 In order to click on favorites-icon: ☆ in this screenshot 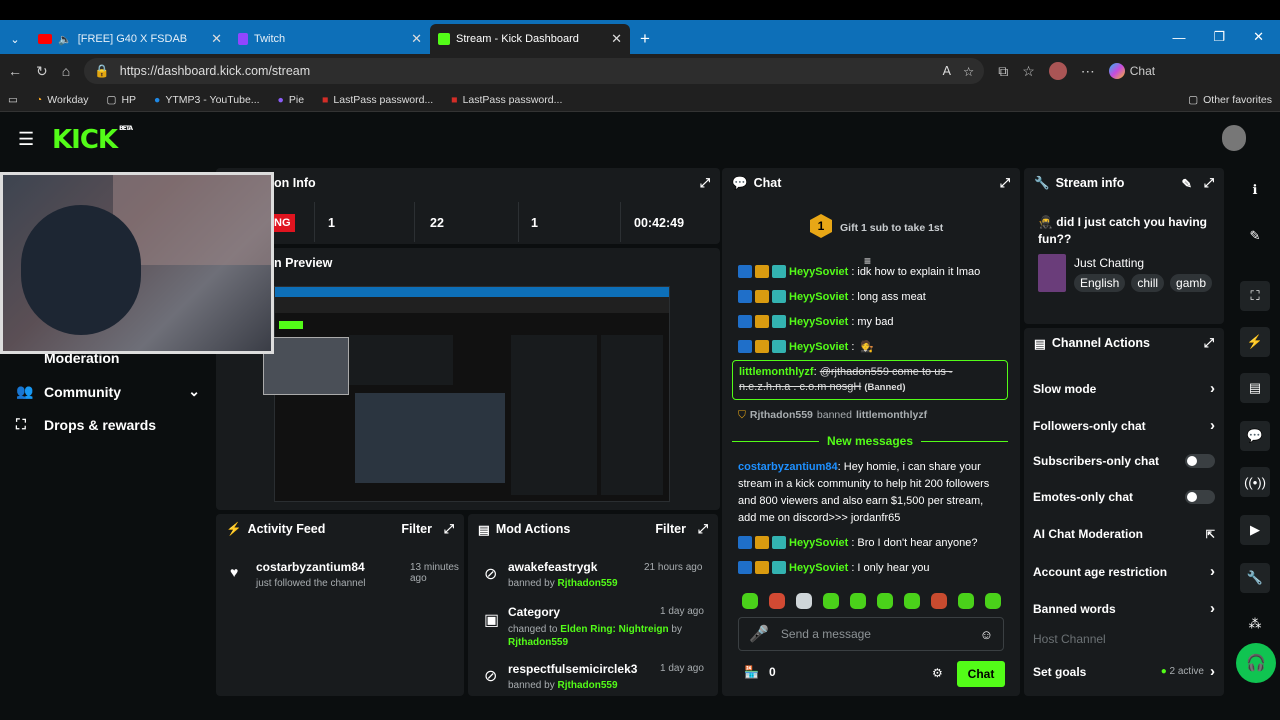, I will do `click(1028, 71)`.